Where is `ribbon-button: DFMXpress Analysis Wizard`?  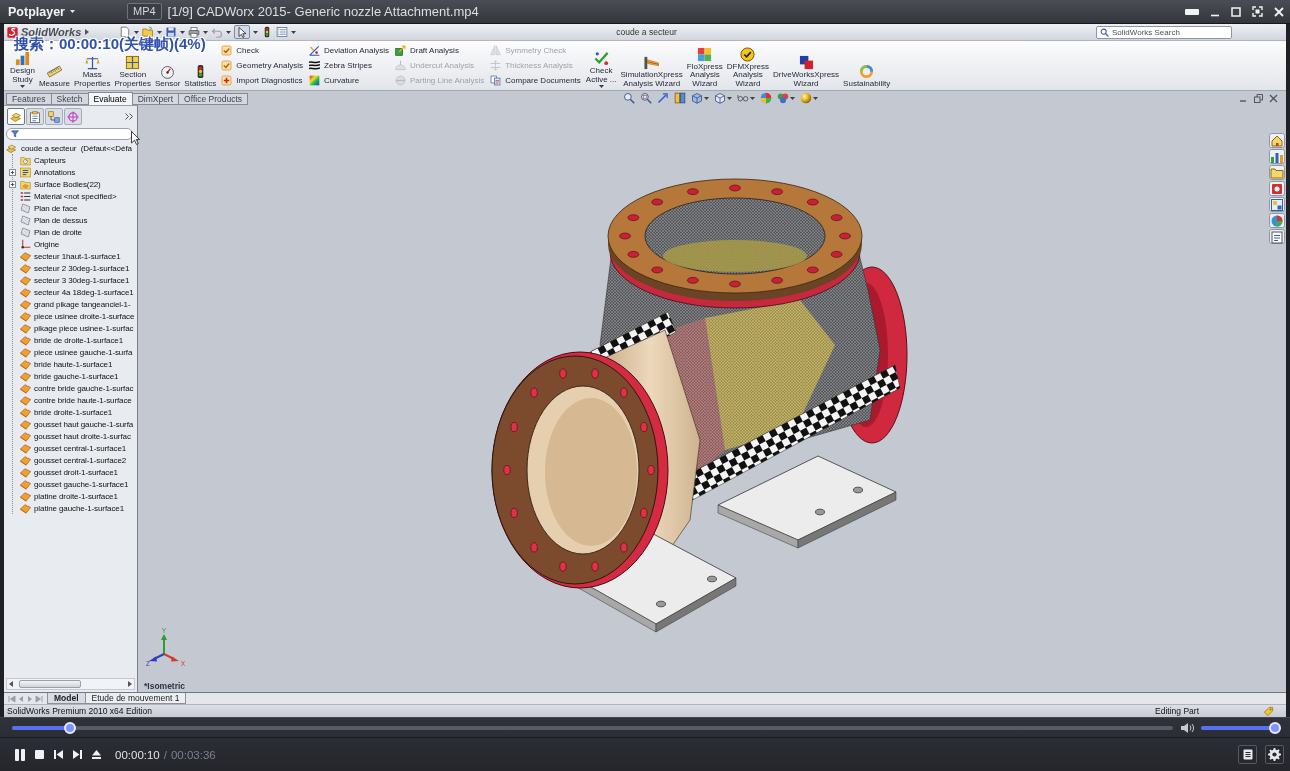 ribbon-button: DFMXpress Analysis Wizard is located at coordinates (747, 68).